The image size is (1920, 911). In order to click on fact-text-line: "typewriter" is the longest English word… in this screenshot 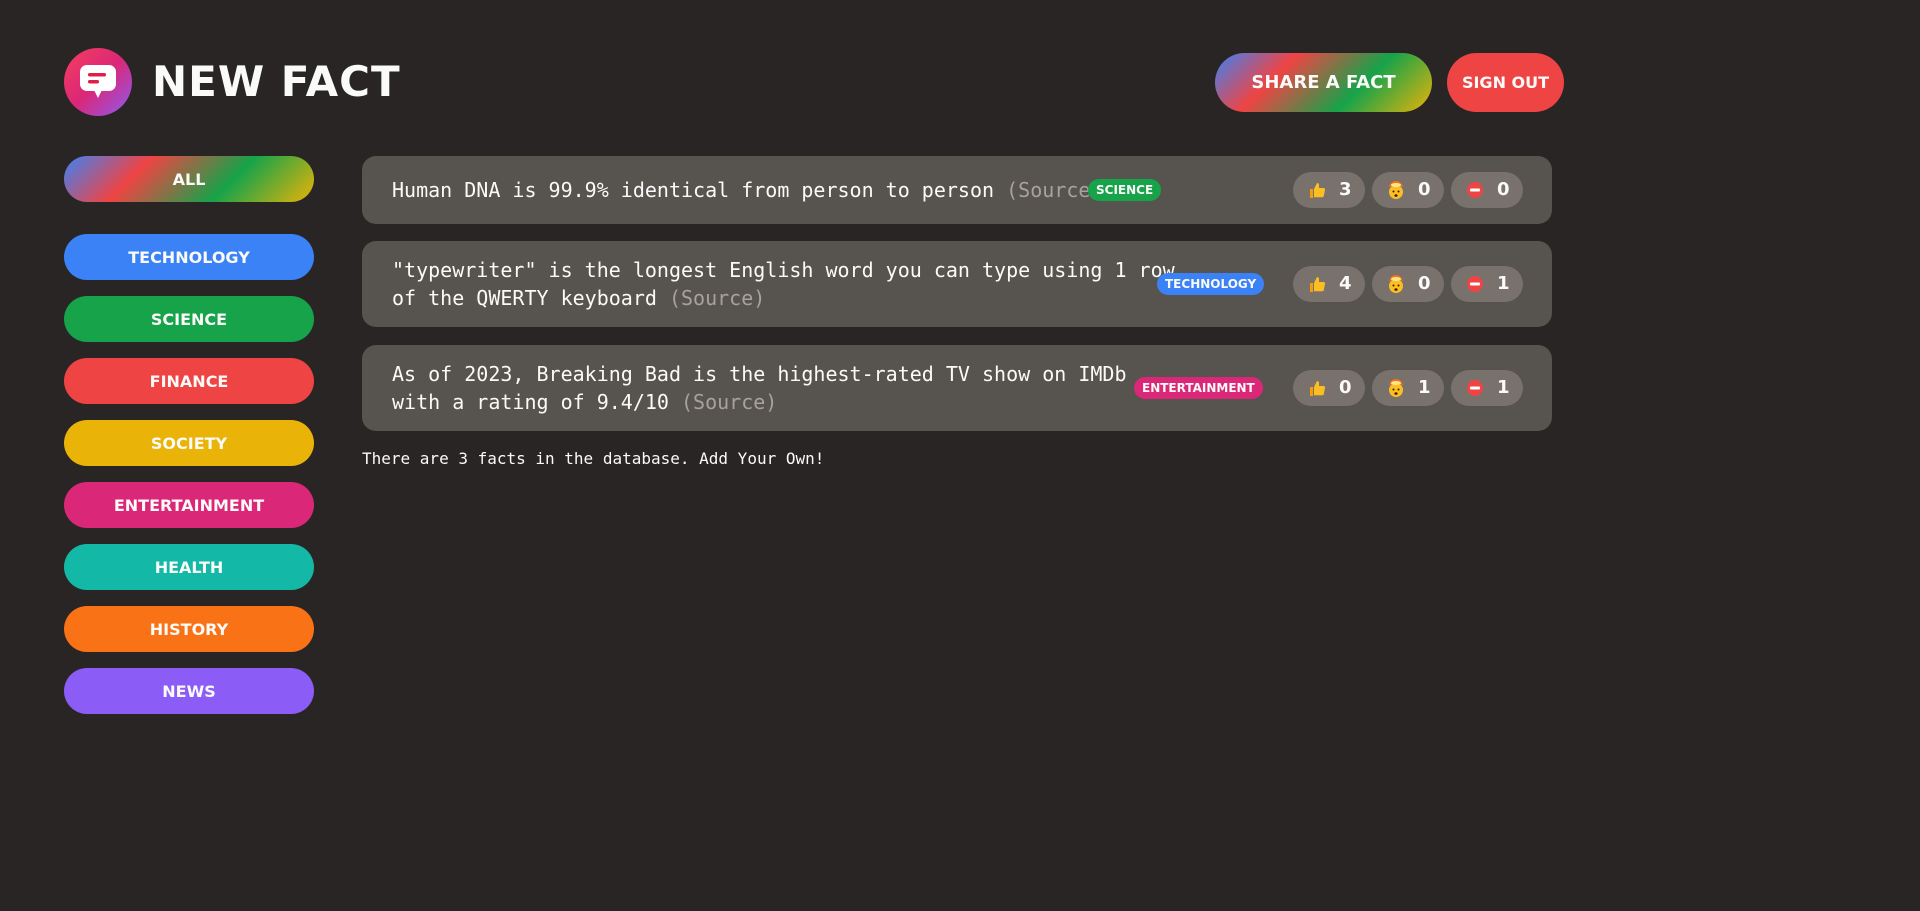, I will do `click(783, 270)`.